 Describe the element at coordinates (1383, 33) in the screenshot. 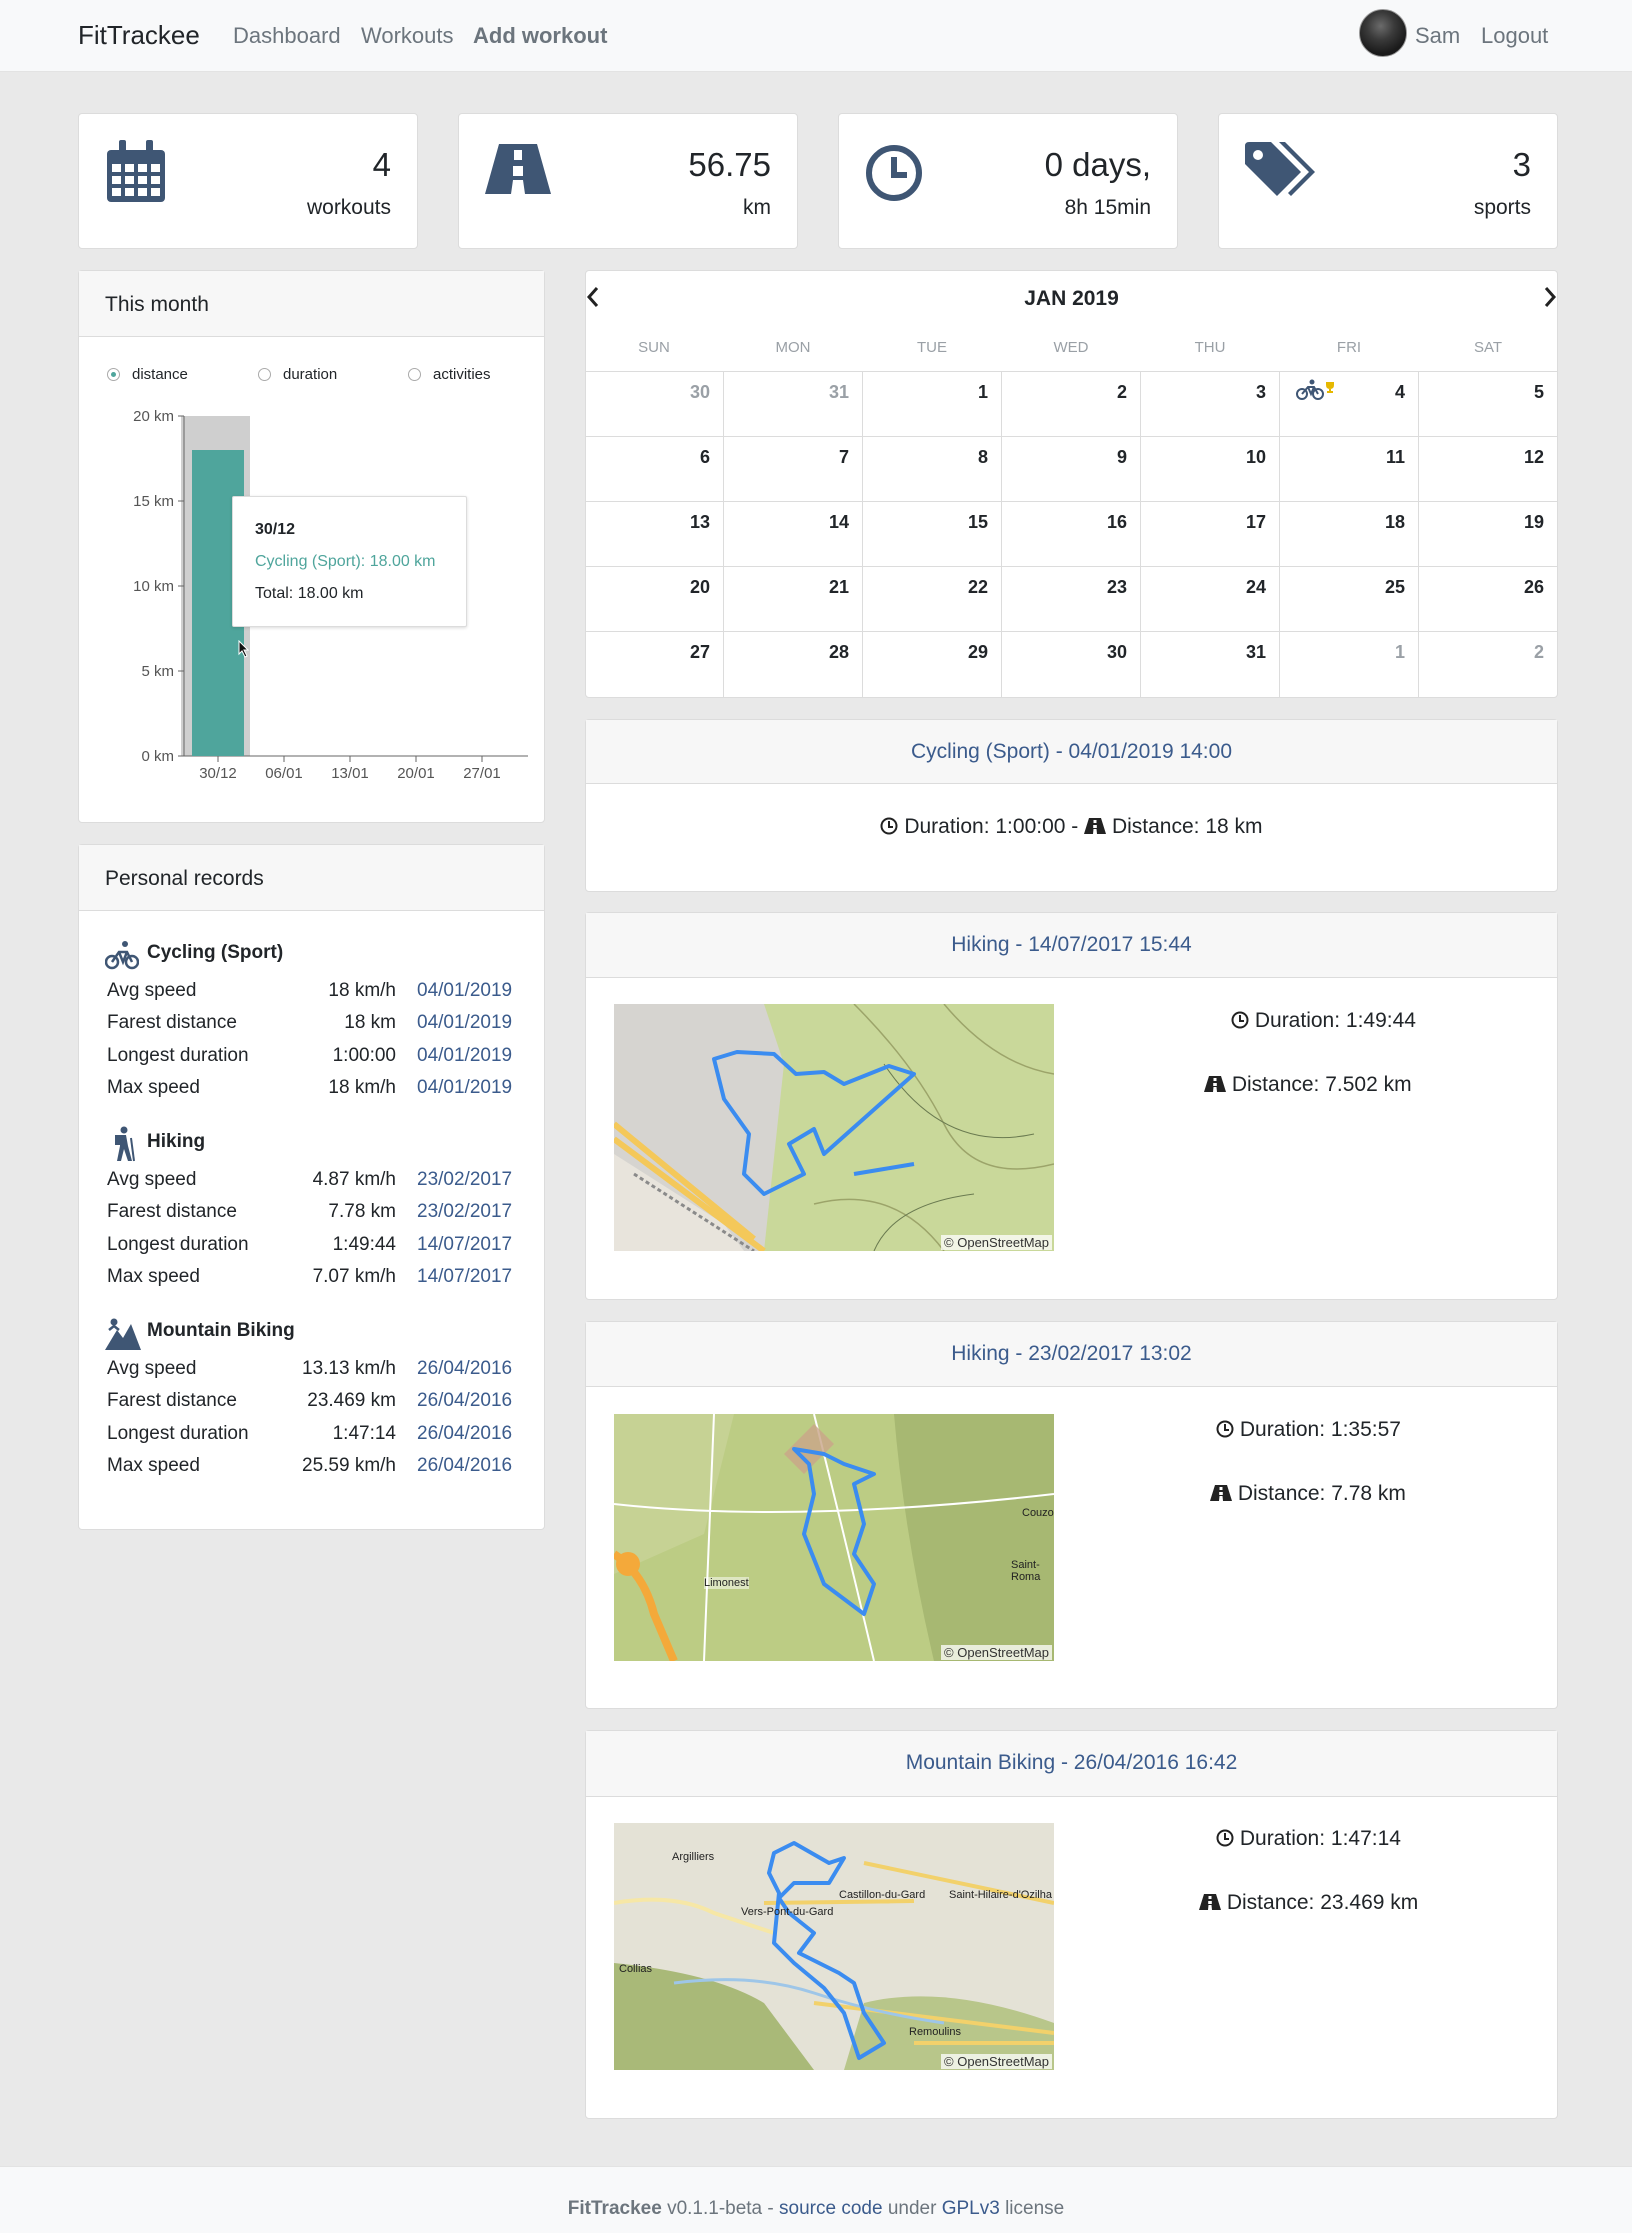

I see `avatar` at that location.